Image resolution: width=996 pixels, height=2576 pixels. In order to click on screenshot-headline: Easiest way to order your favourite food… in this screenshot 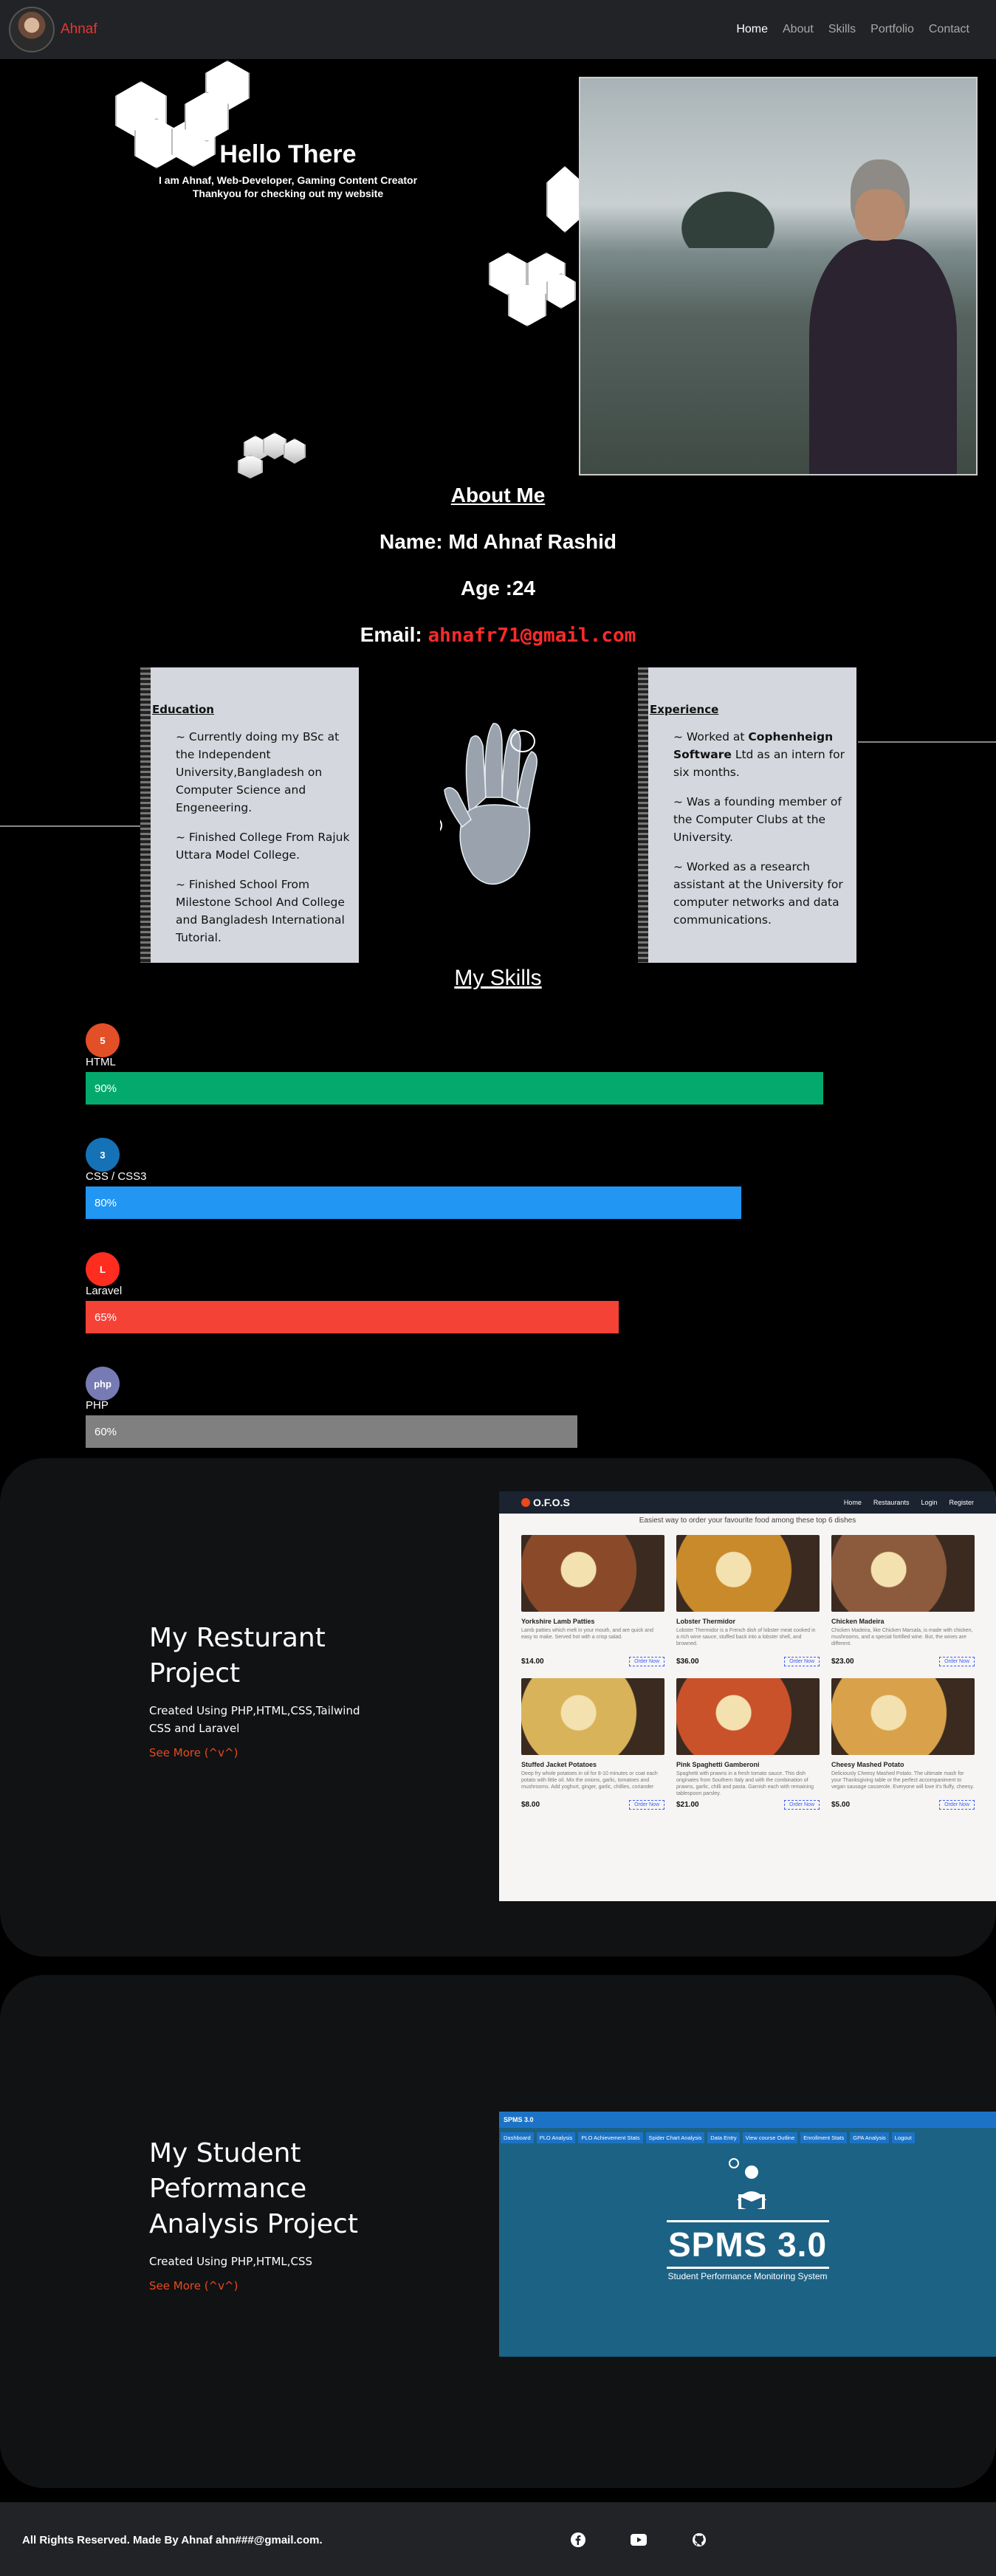, I will do `click(747, 1521)`.